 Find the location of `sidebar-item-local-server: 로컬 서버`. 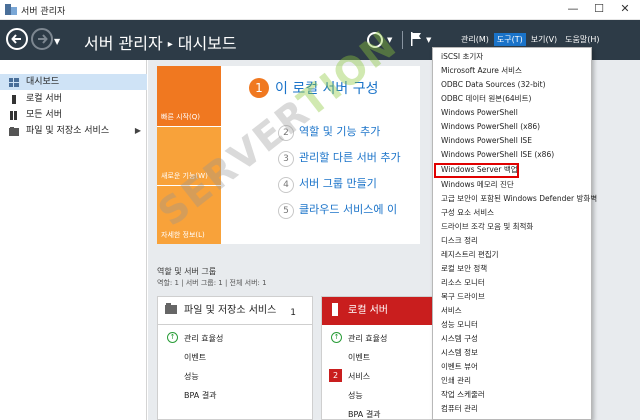

sidebar-item-local-server: 로컬 서버 is located at coordinates (73, 99).